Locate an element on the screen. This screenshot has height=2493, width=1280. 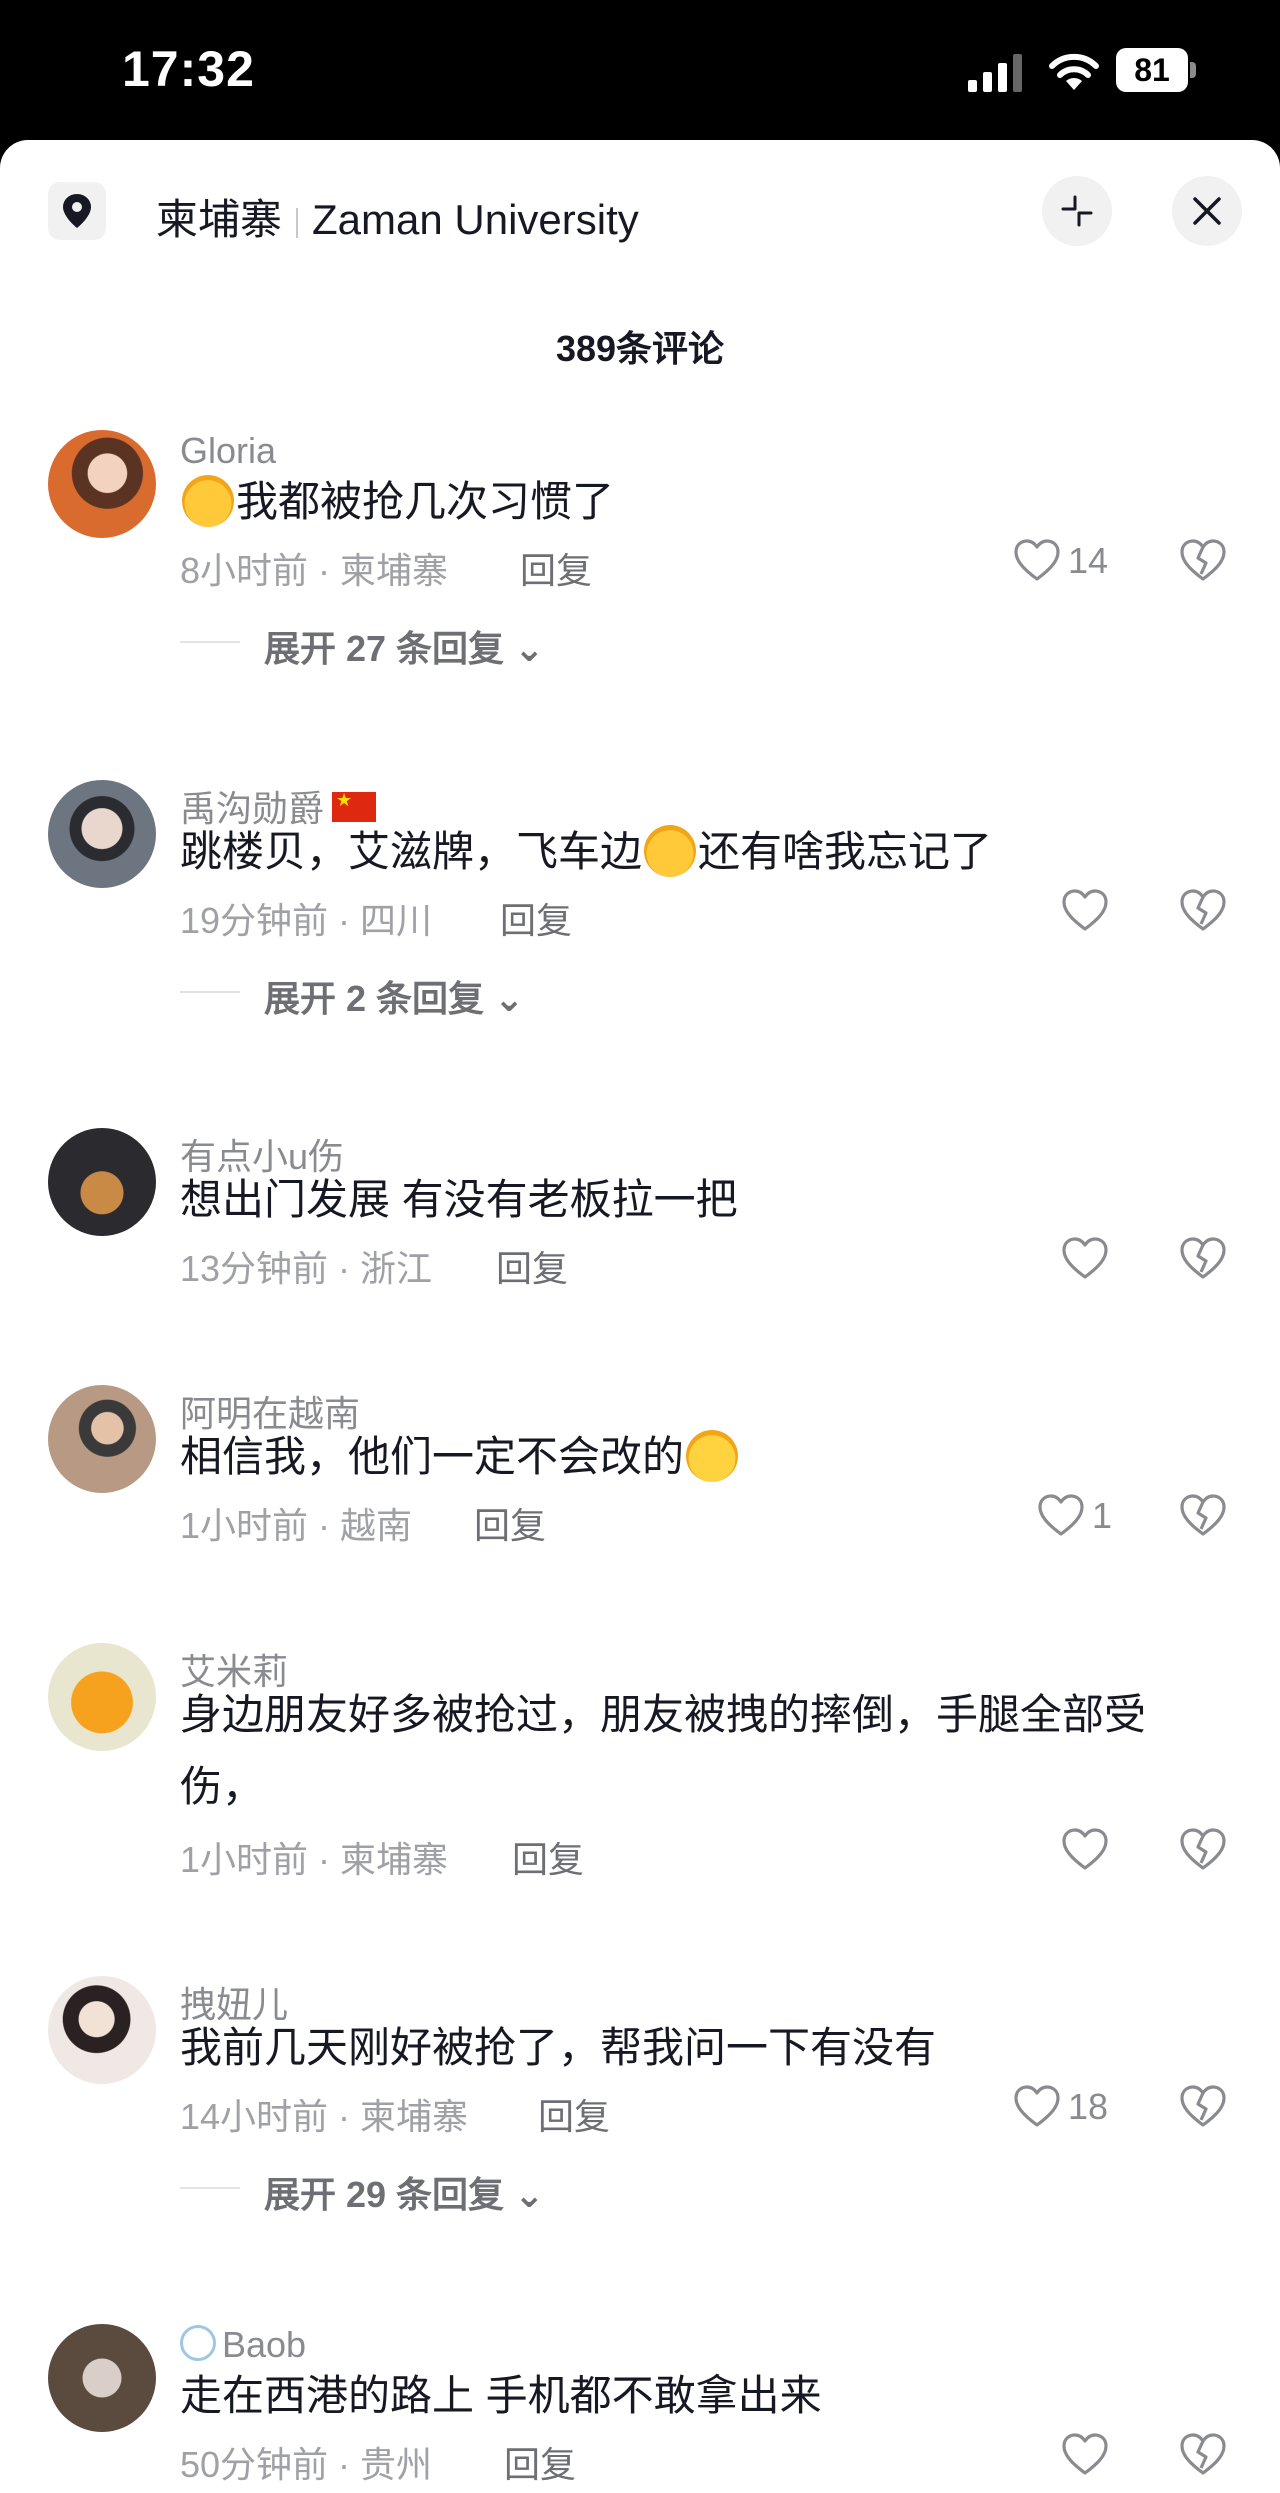
bubble-icon is located at coordinates (198, 2343).